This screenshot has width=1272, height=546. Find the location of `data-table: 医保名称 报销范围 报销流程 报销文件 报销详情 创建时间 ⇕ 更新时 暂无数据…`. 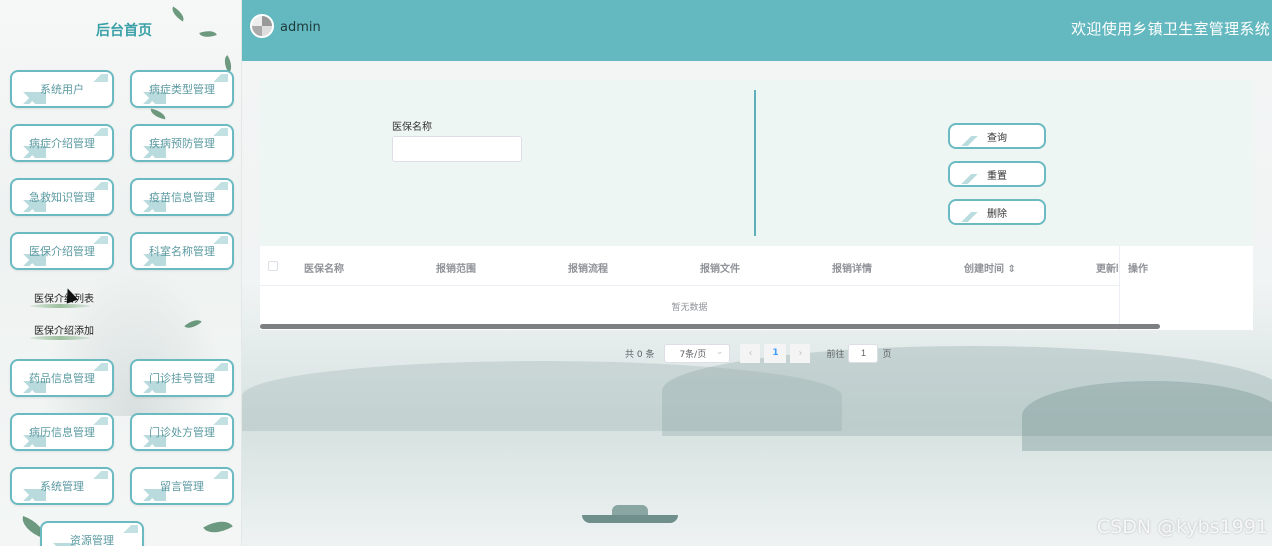

data-table: 医保名称 报销范围 报销流程 报销文件 报销详情 创建时间 ⇕ 更新时 暂无数据… is located at coordinates (756, 288).